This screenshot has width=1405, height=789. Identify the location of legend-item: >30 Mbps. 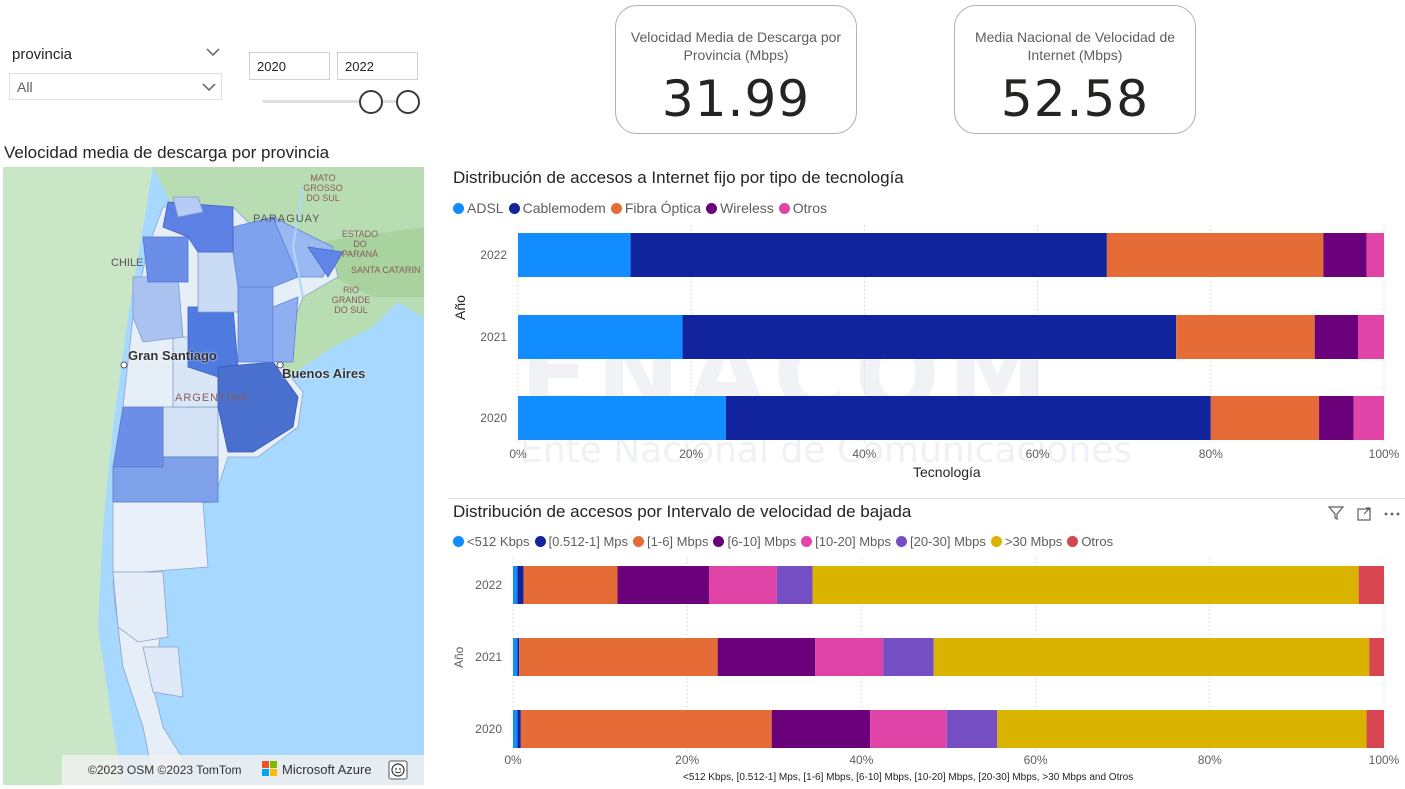
(1026, 541).